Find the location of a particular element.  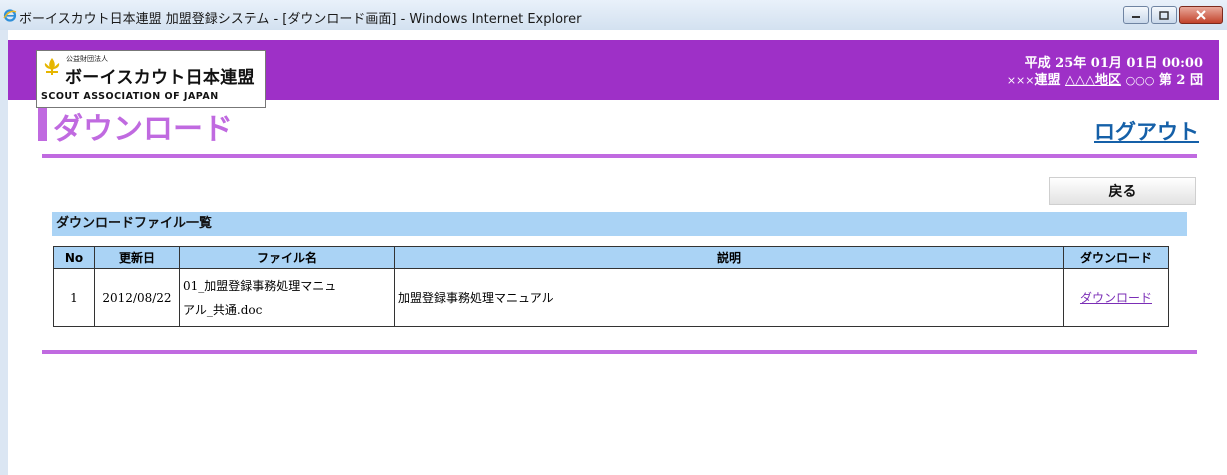

close-icon is located at coordinates (1201, 15).